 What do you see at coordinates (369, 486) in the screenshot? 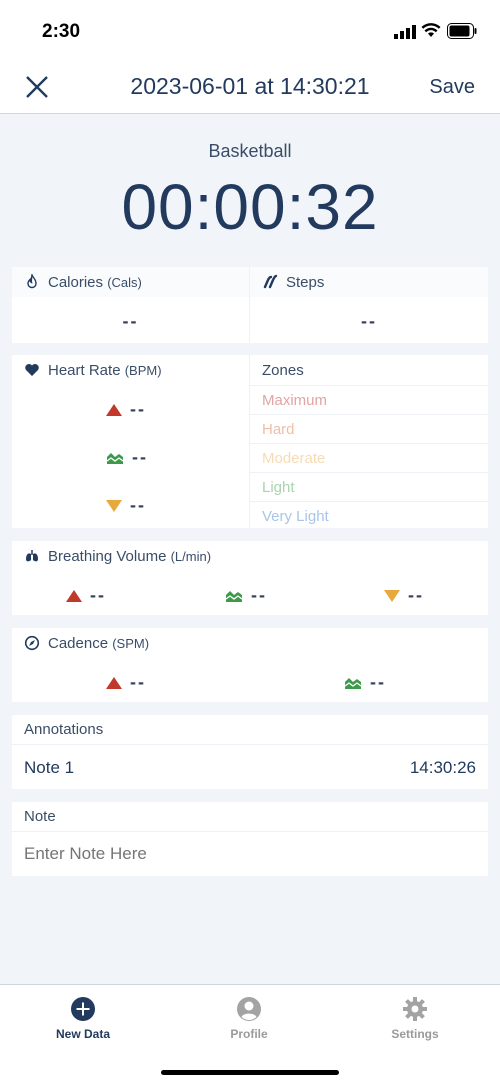
I see `zone-light: Light` at bounding box center [369, 486].